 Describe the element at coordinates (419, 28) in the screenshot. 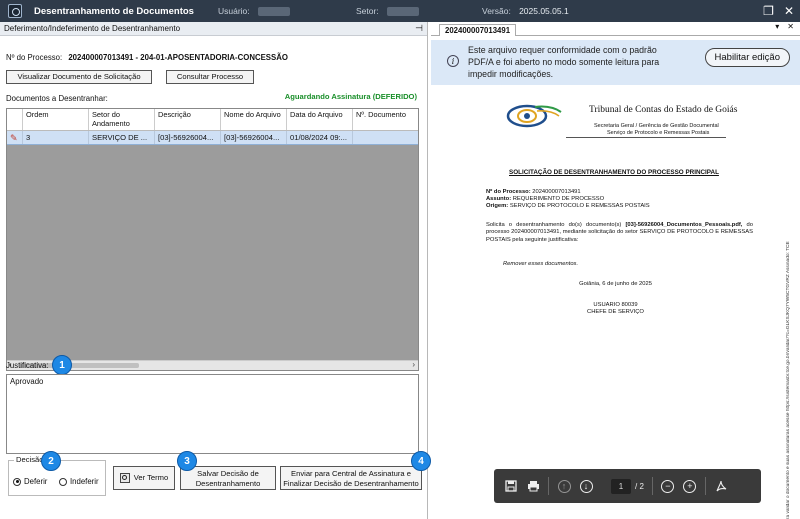

I see `pin-icon: ⊣` at that location.